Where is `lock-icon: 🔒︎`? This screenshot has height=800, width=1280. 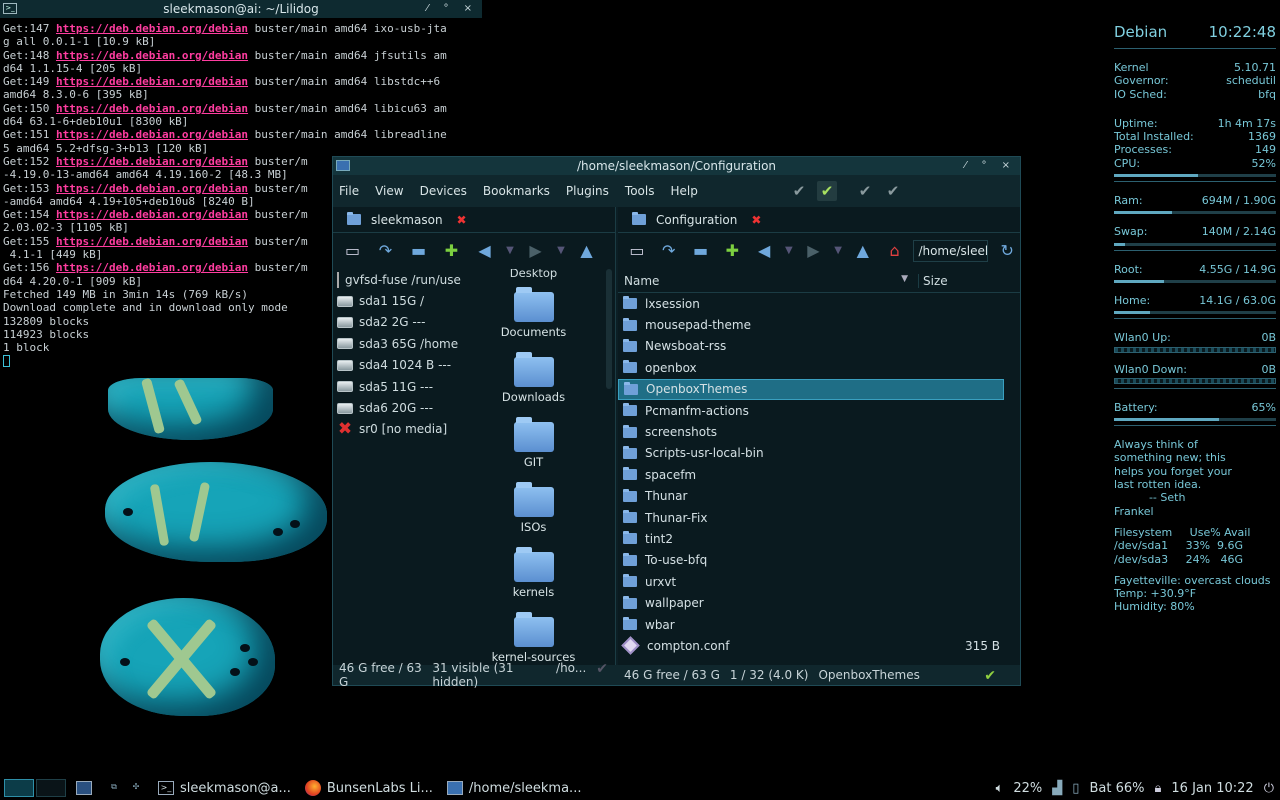 lock-icon: 🔒︎ is located at coordinates (1157, 788).